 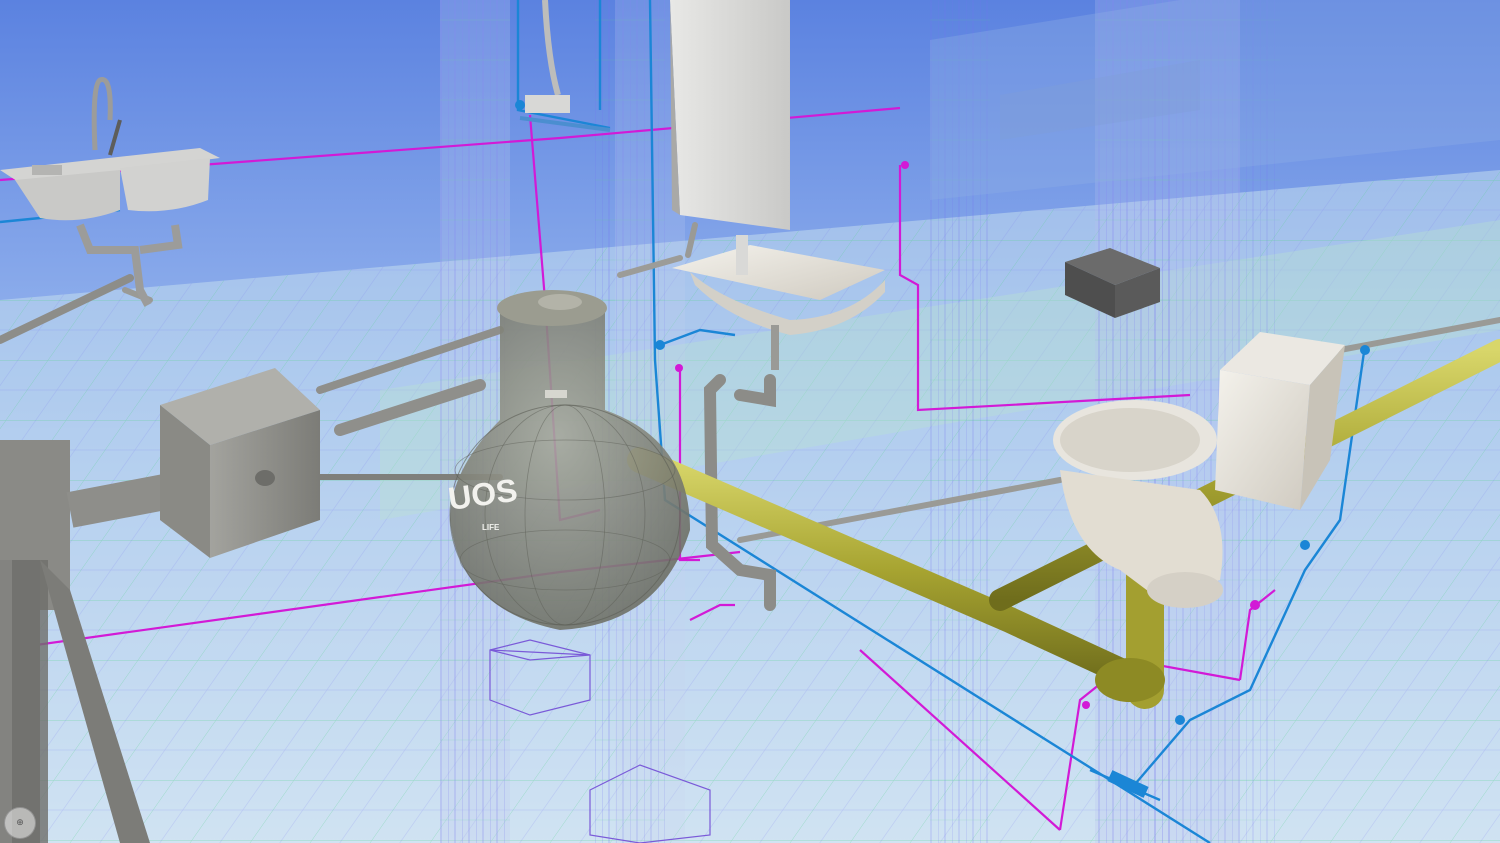 What do you see at coordinates (491, 527) in the screenshot?
I see `tank-sub-label: LIFE` at bounding box center [491, 527].